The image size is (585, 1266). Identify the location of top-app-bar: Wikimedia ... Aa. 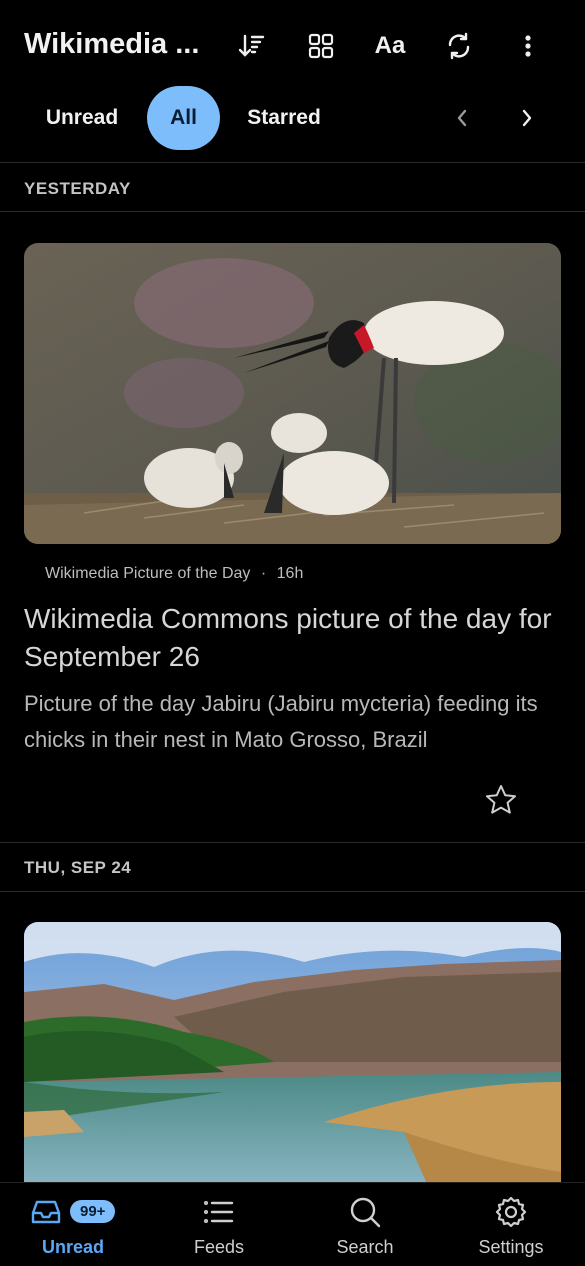
(292, 46).